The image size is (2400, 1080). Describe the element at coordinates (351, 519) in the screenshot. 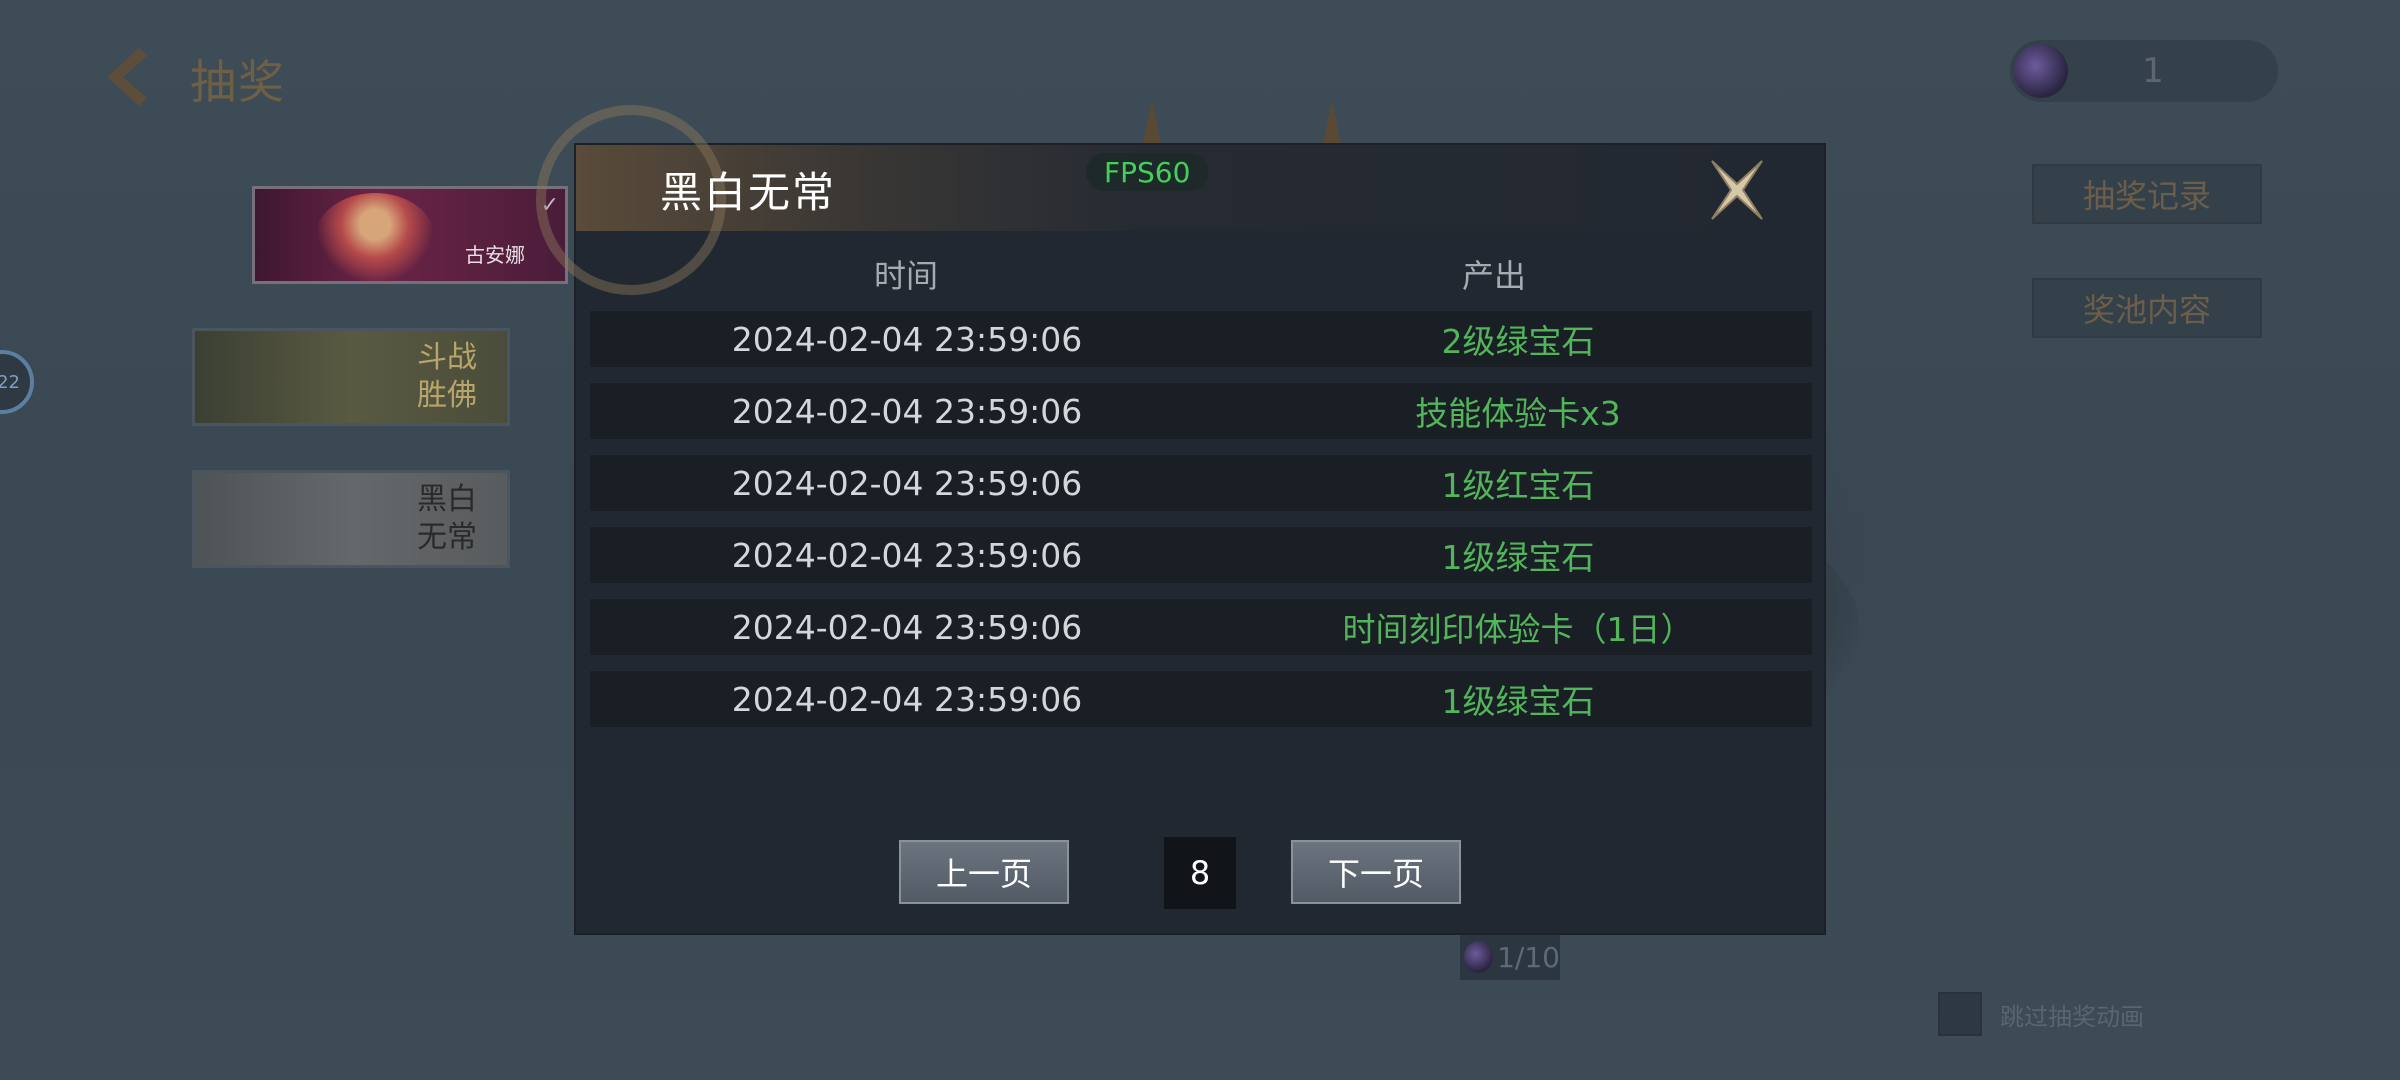

I see `banner-heibai-wuchang: 黑白 无常` at that location.